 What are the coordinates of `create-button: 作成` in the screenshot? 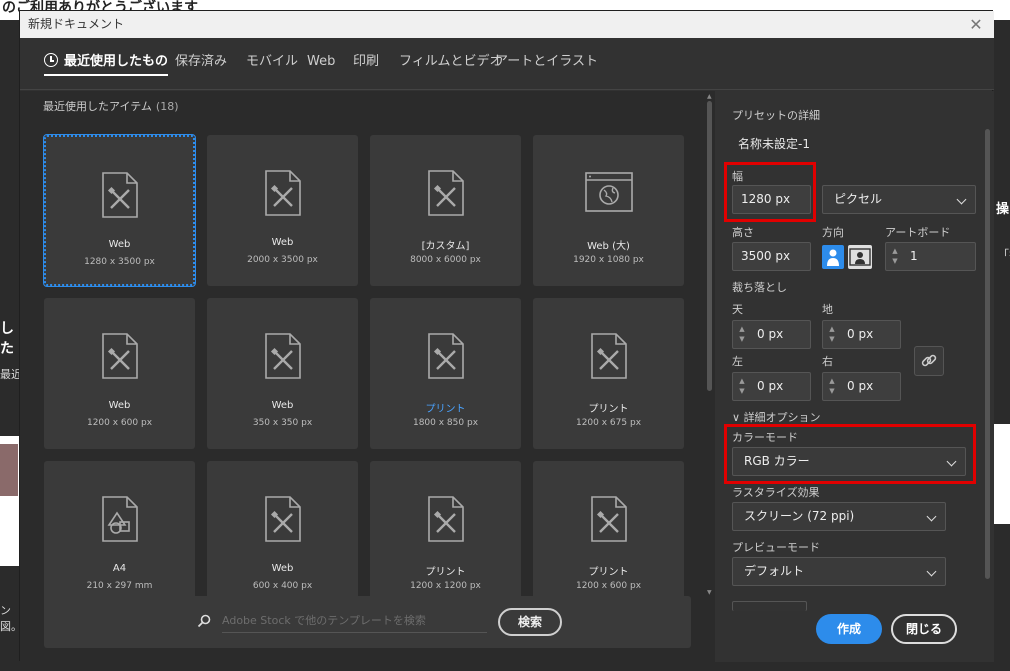 It's located at (849, 629).